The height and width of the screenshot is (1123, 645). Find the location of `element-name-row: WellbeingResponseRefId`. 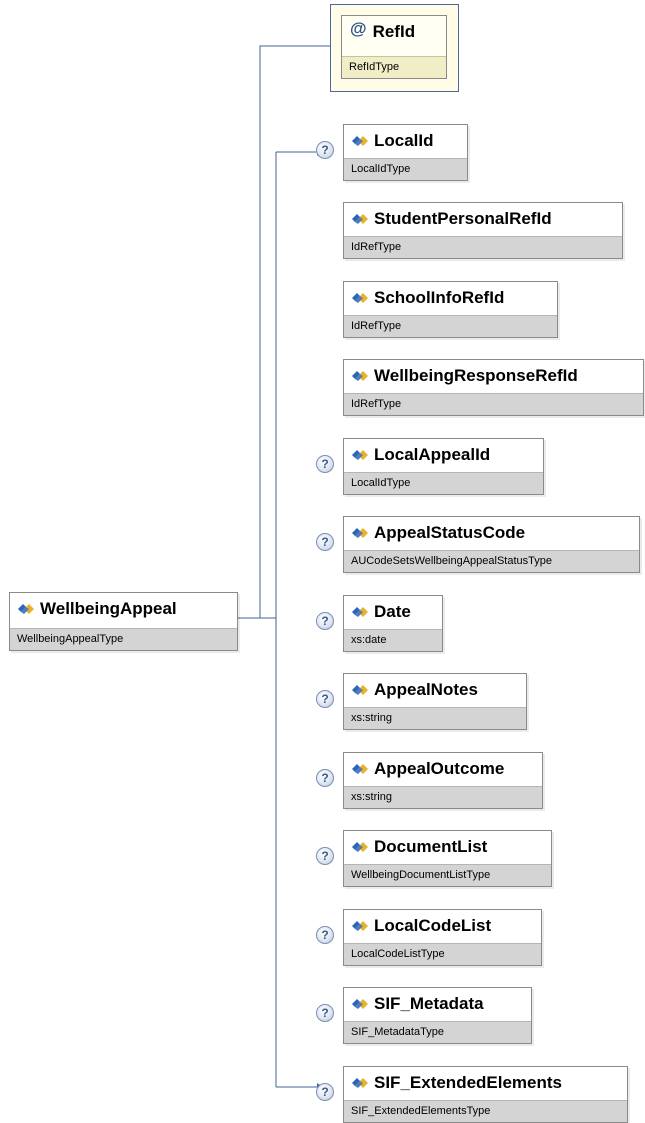

element-name-row: WellbeingResponseRefId is located at coordinates (465, 376).